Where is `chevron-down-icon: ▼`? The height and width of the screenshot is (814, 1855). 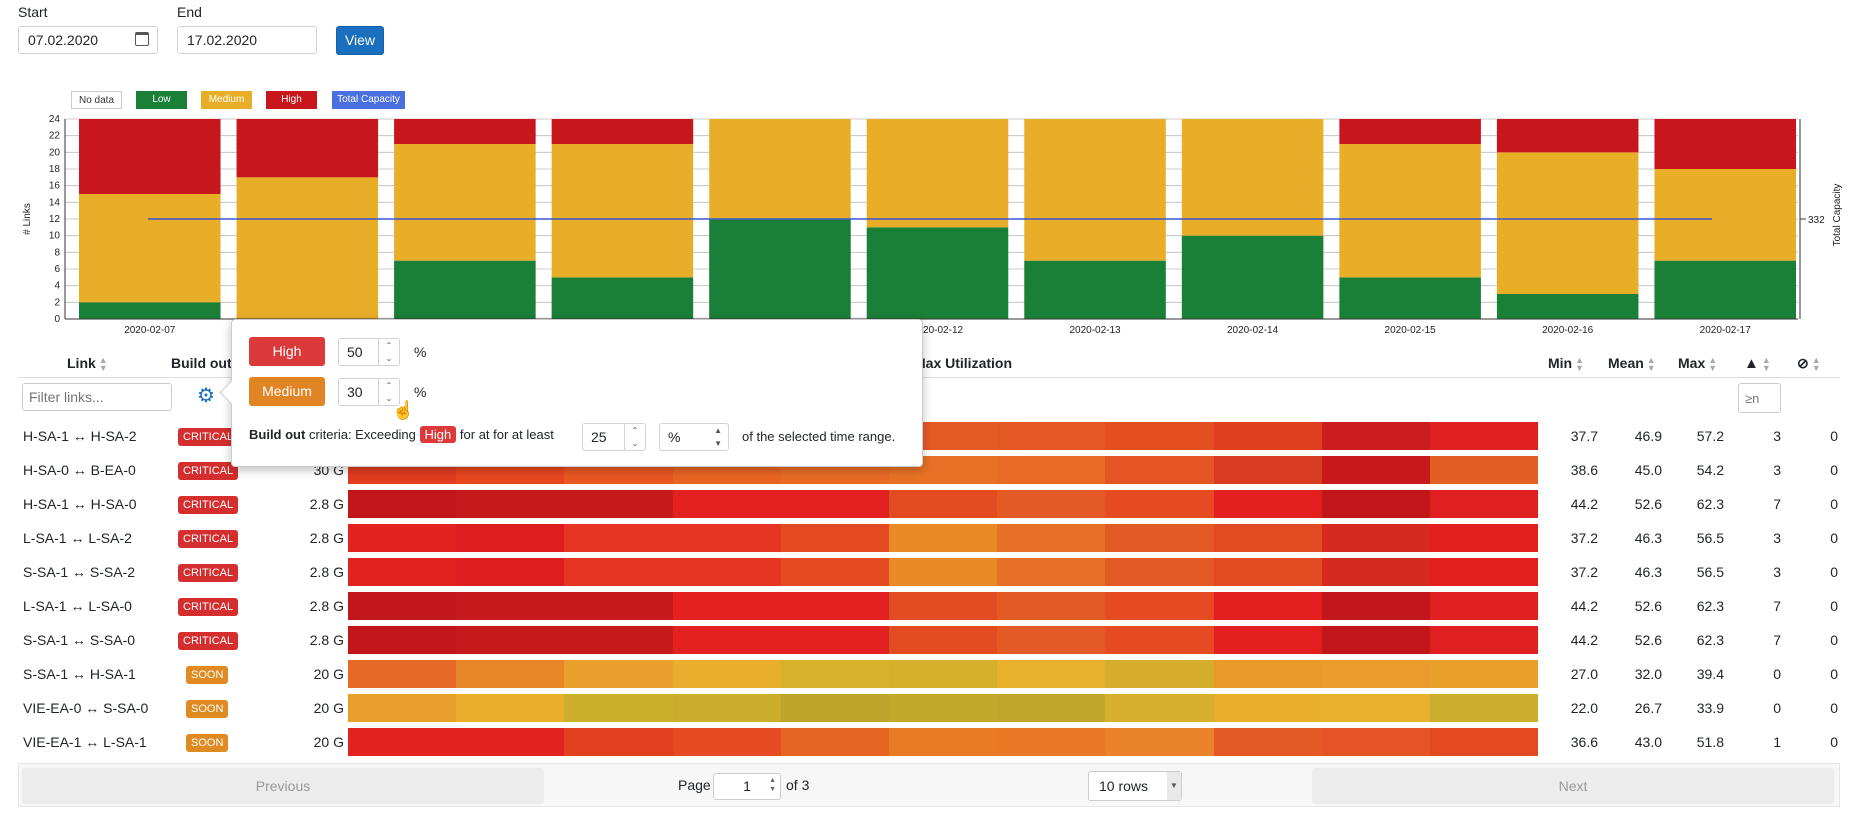 chevron-down-icon: ▼ is located at coordinates (1174, 786).